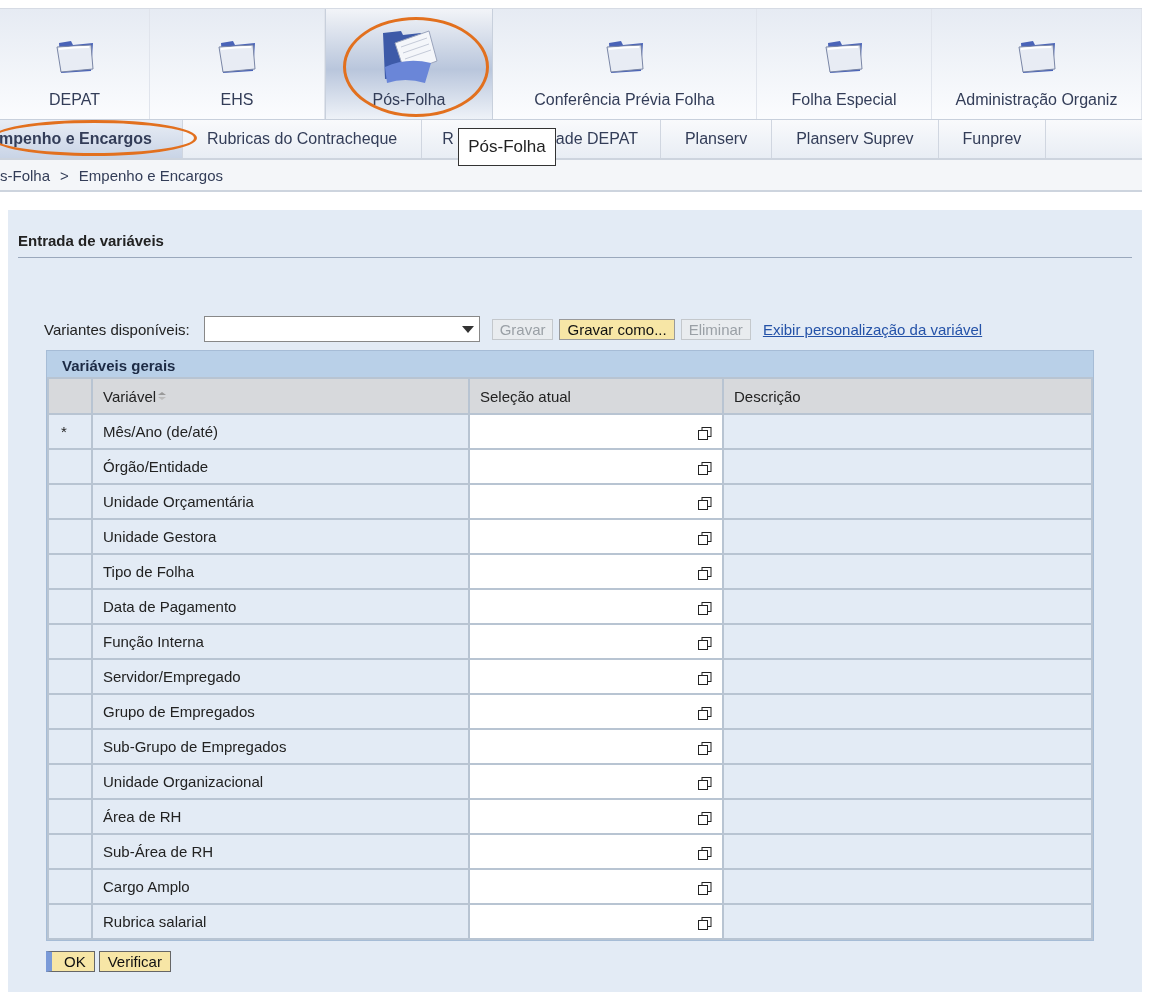 The height and width of the screenshot is (992, 1149). I want to click on variable-name: Área de RH, so click(142, 816).